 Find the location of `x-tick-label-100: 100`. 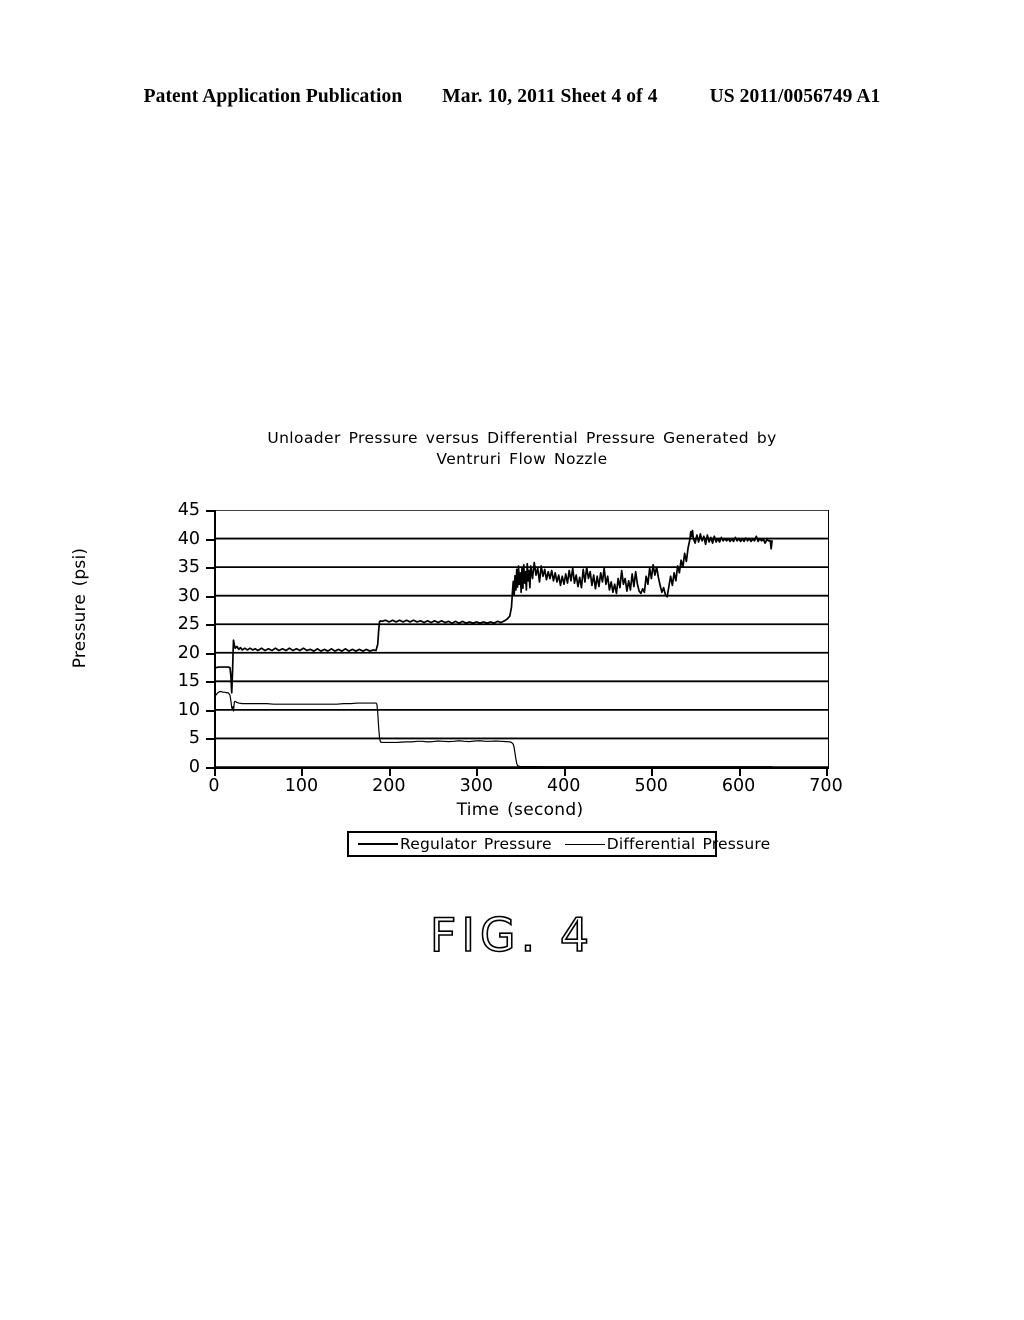

x-tick-label-100: 100 is located at coordinates (301, 786).